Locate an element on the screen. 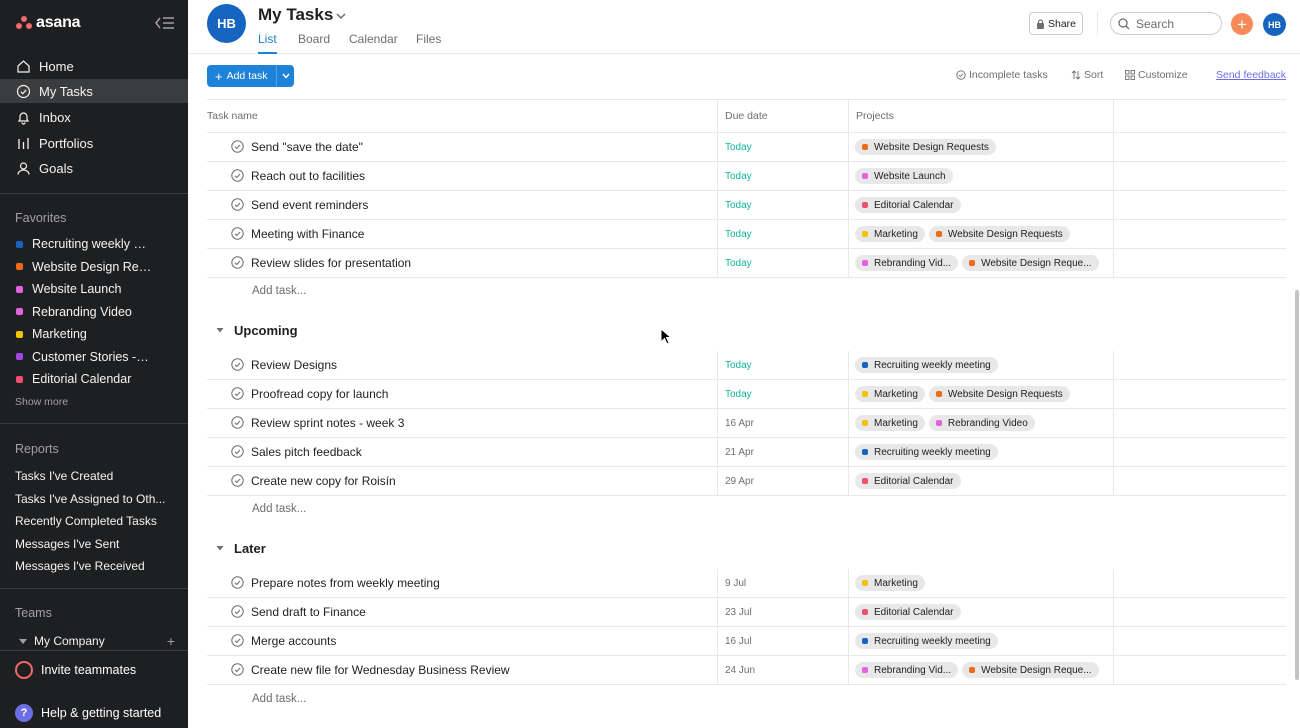 Image resolution: width=1300 pixels, height=728 pixels. task-name: Reach out to facilities is located at coordinates (308, 176).